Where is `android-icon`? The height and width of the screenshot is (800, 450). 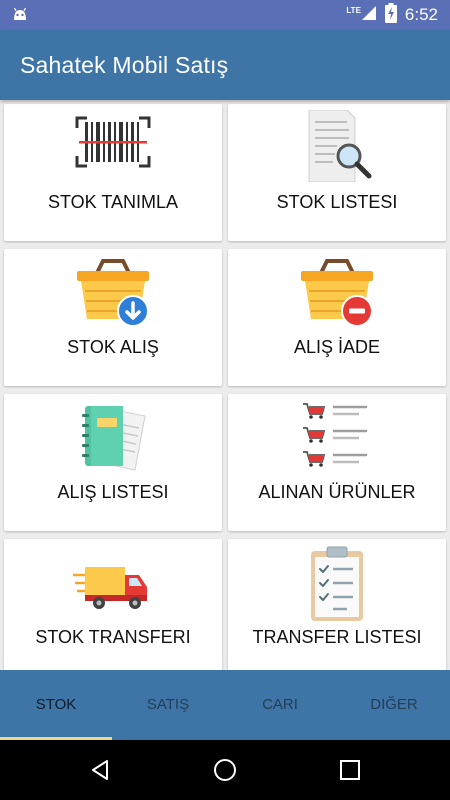 android-icon is located at coordinates (20, 16).